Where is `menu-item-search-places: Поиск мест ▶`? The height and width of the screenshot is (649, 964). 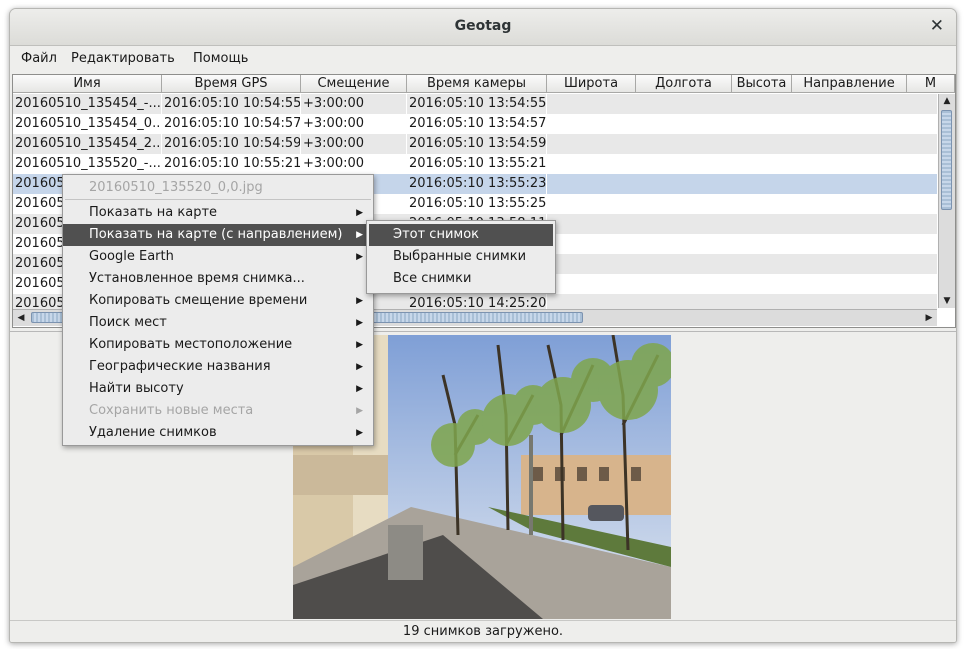 menu-item-search-places: Поиск мест ▶ is located at coordinates (218, 323).